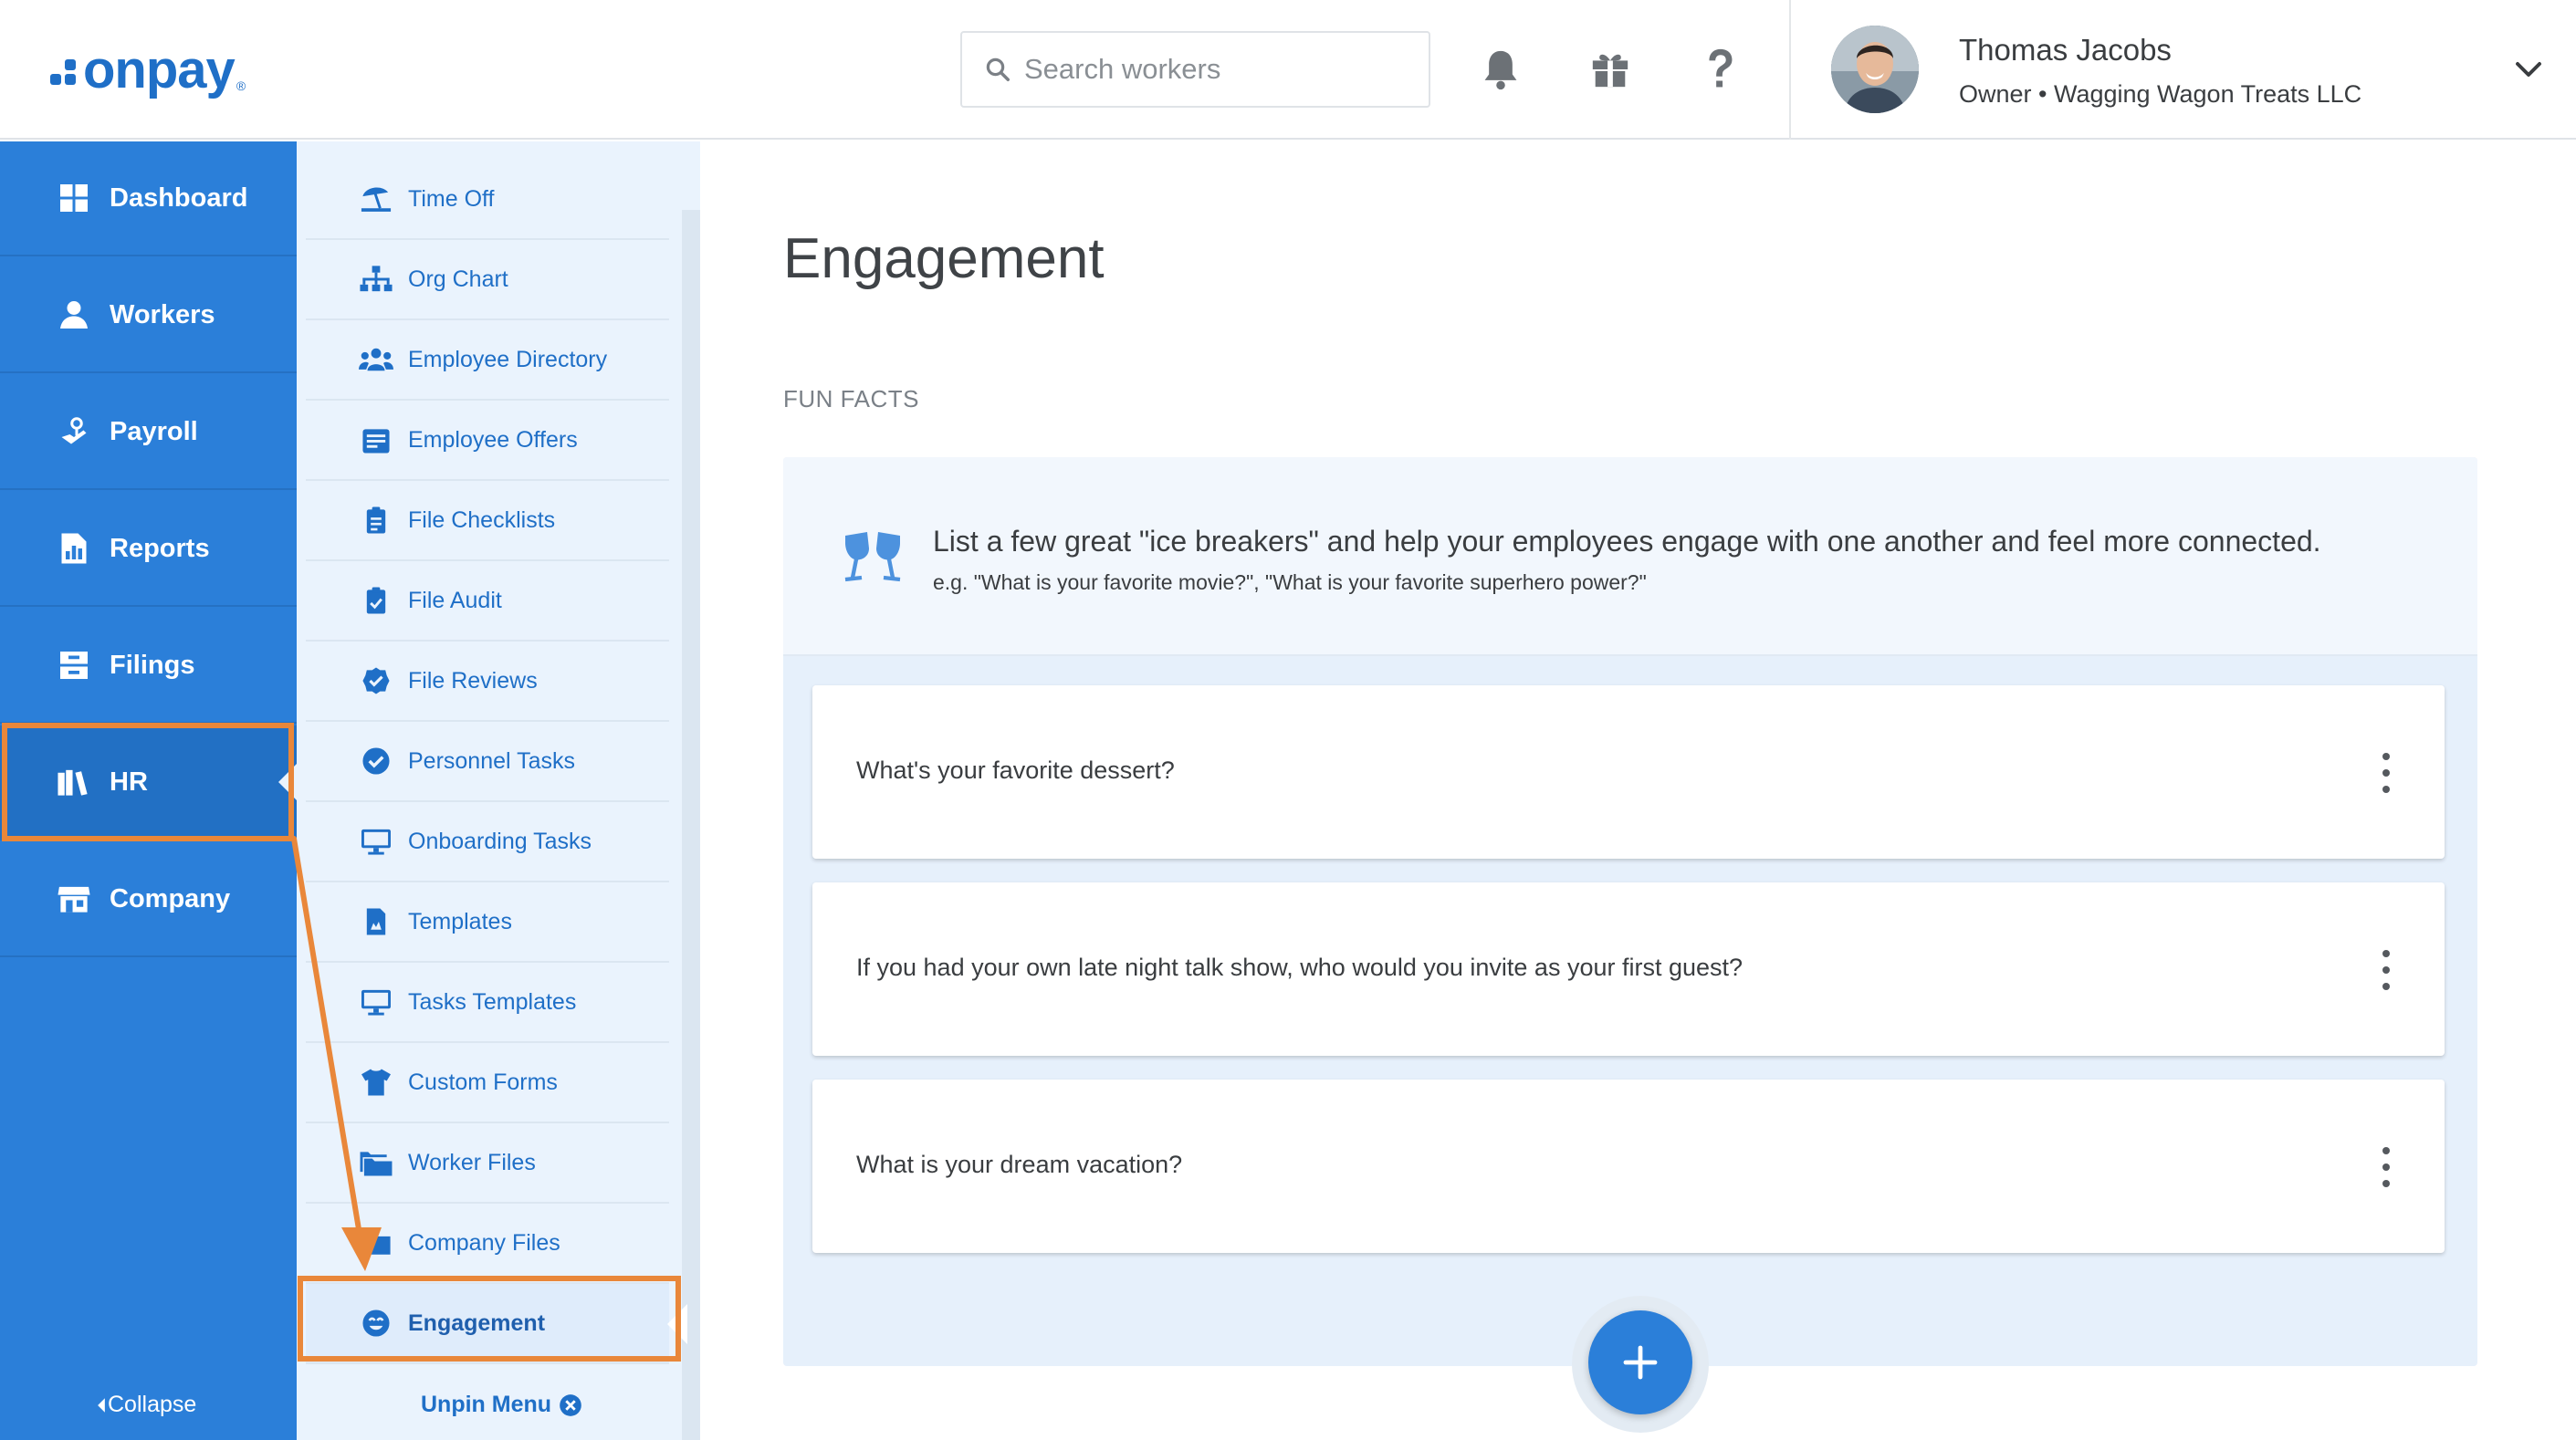  What do you see at coordinates (376, 440) in the screenshot?
I see `offer-icon` at bounding box center [376, 440].